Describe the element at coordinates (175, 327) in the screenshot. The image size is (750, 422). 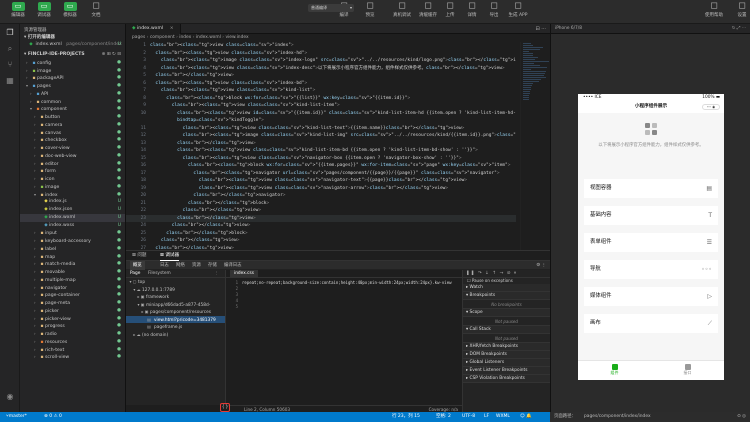
I see `source-tree-item: ▤ pageframe.js` at that location.